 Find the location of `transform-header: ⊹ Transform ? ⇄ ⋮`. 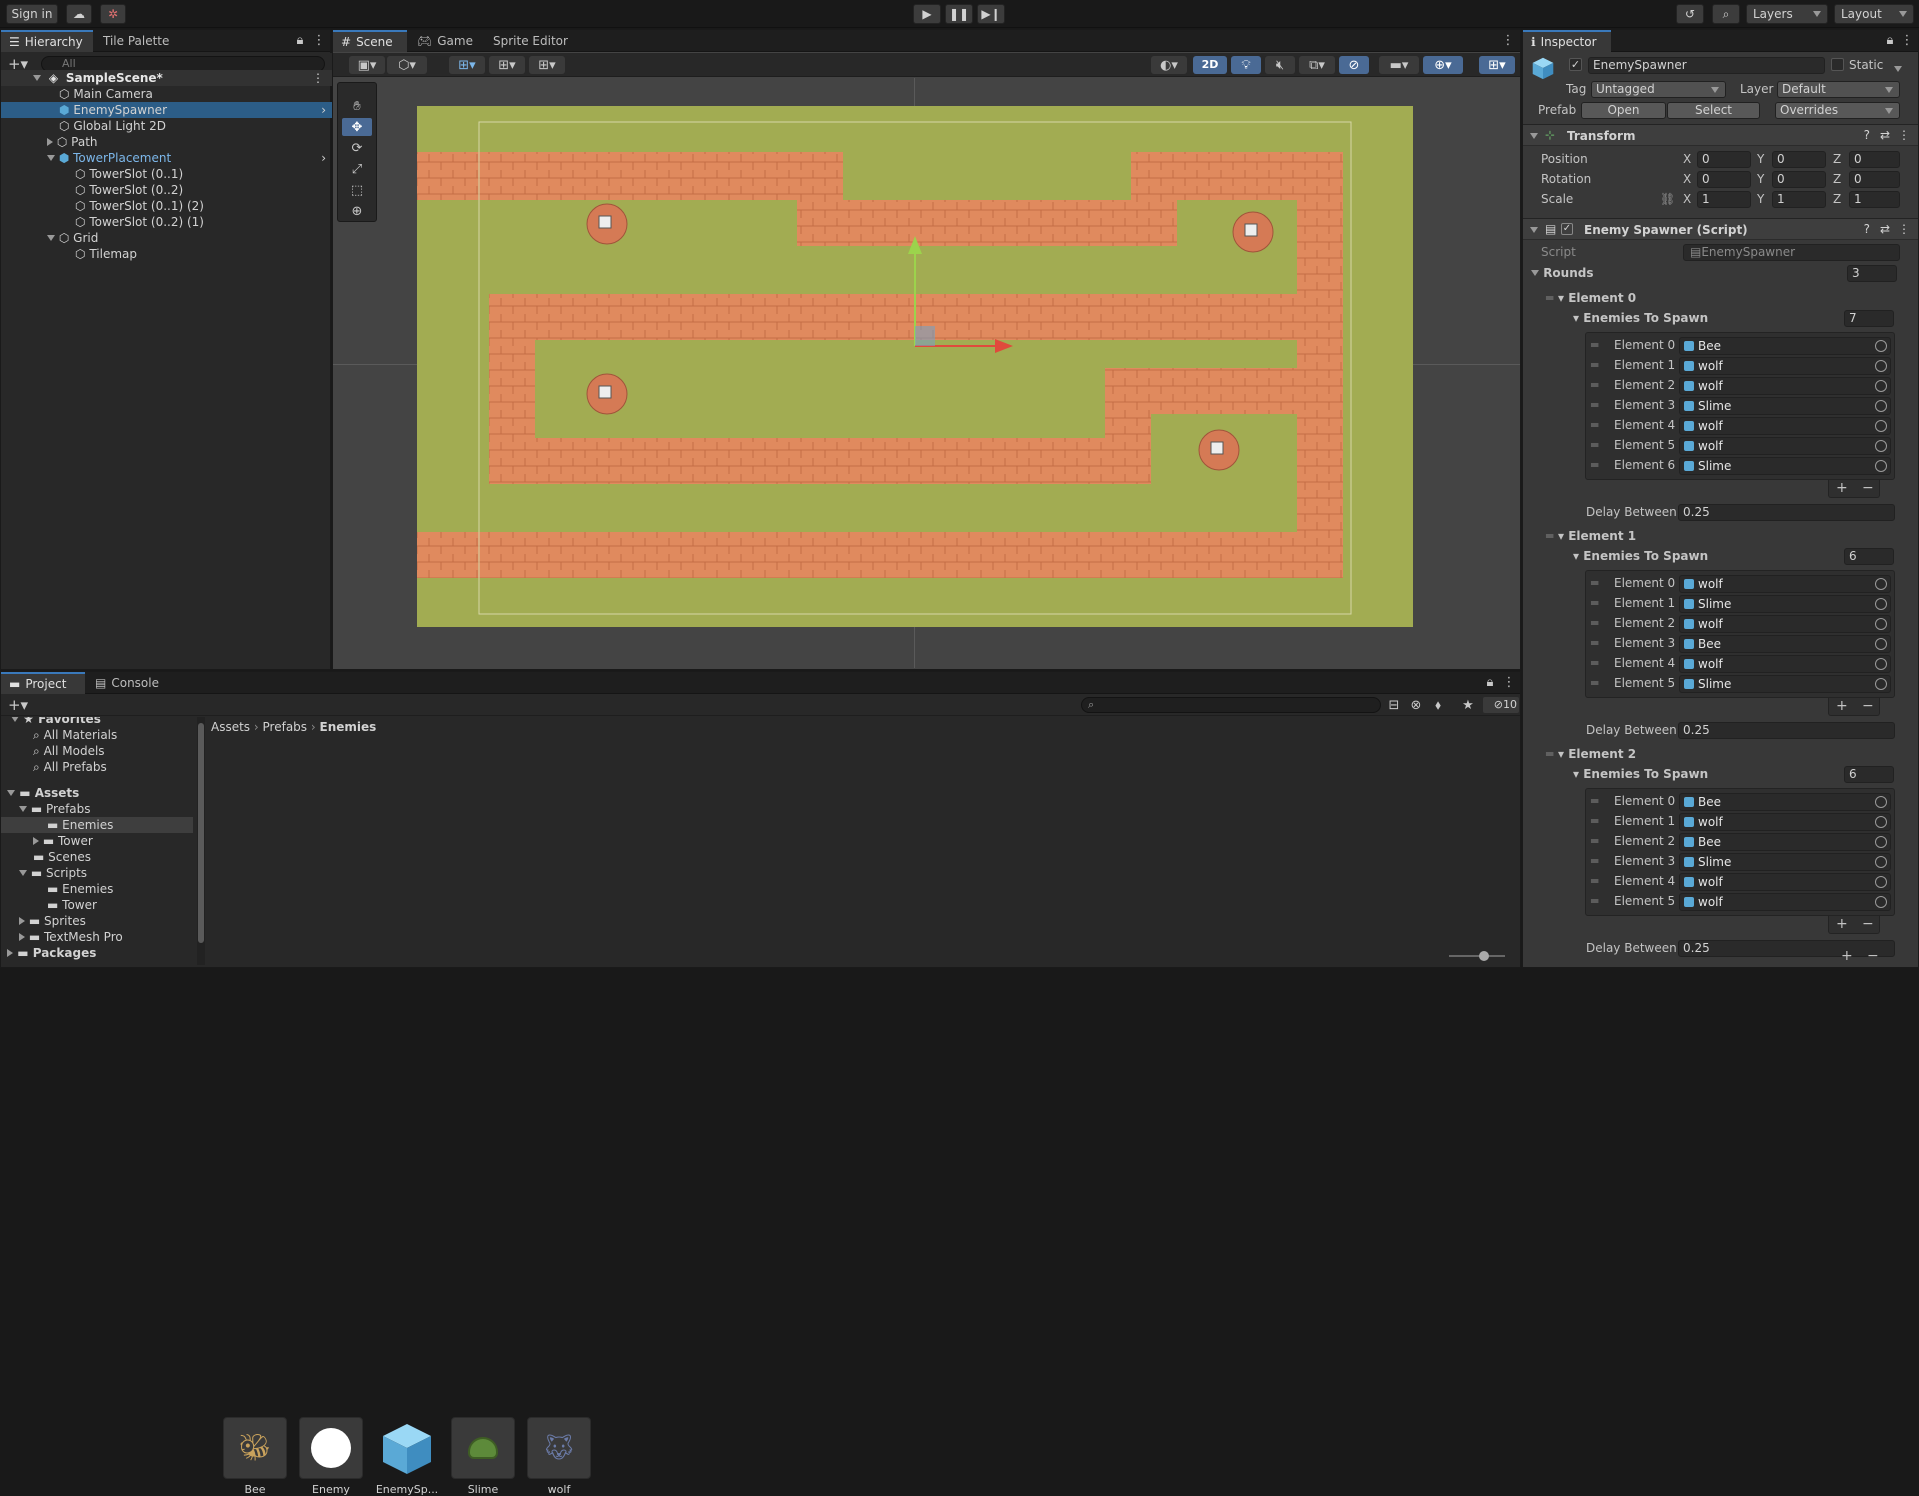

transform-header: ⊹ Transform ? ⇄ ⋮ is located at coordinates (1720, 135).